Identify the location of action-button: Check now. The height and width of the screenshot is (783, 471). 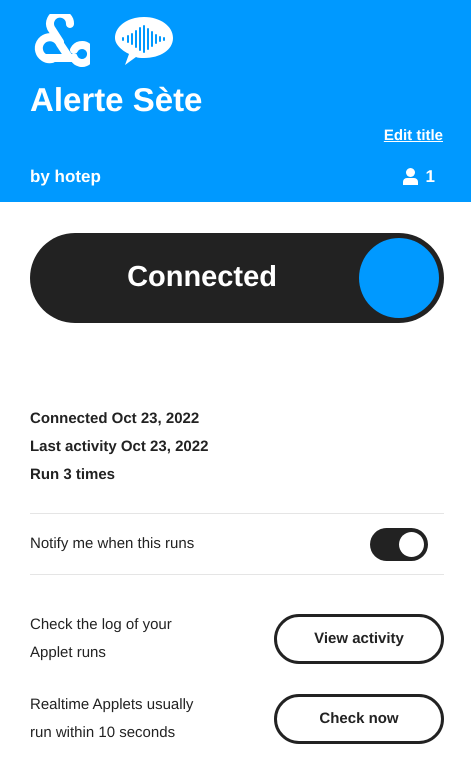
(359, 719).